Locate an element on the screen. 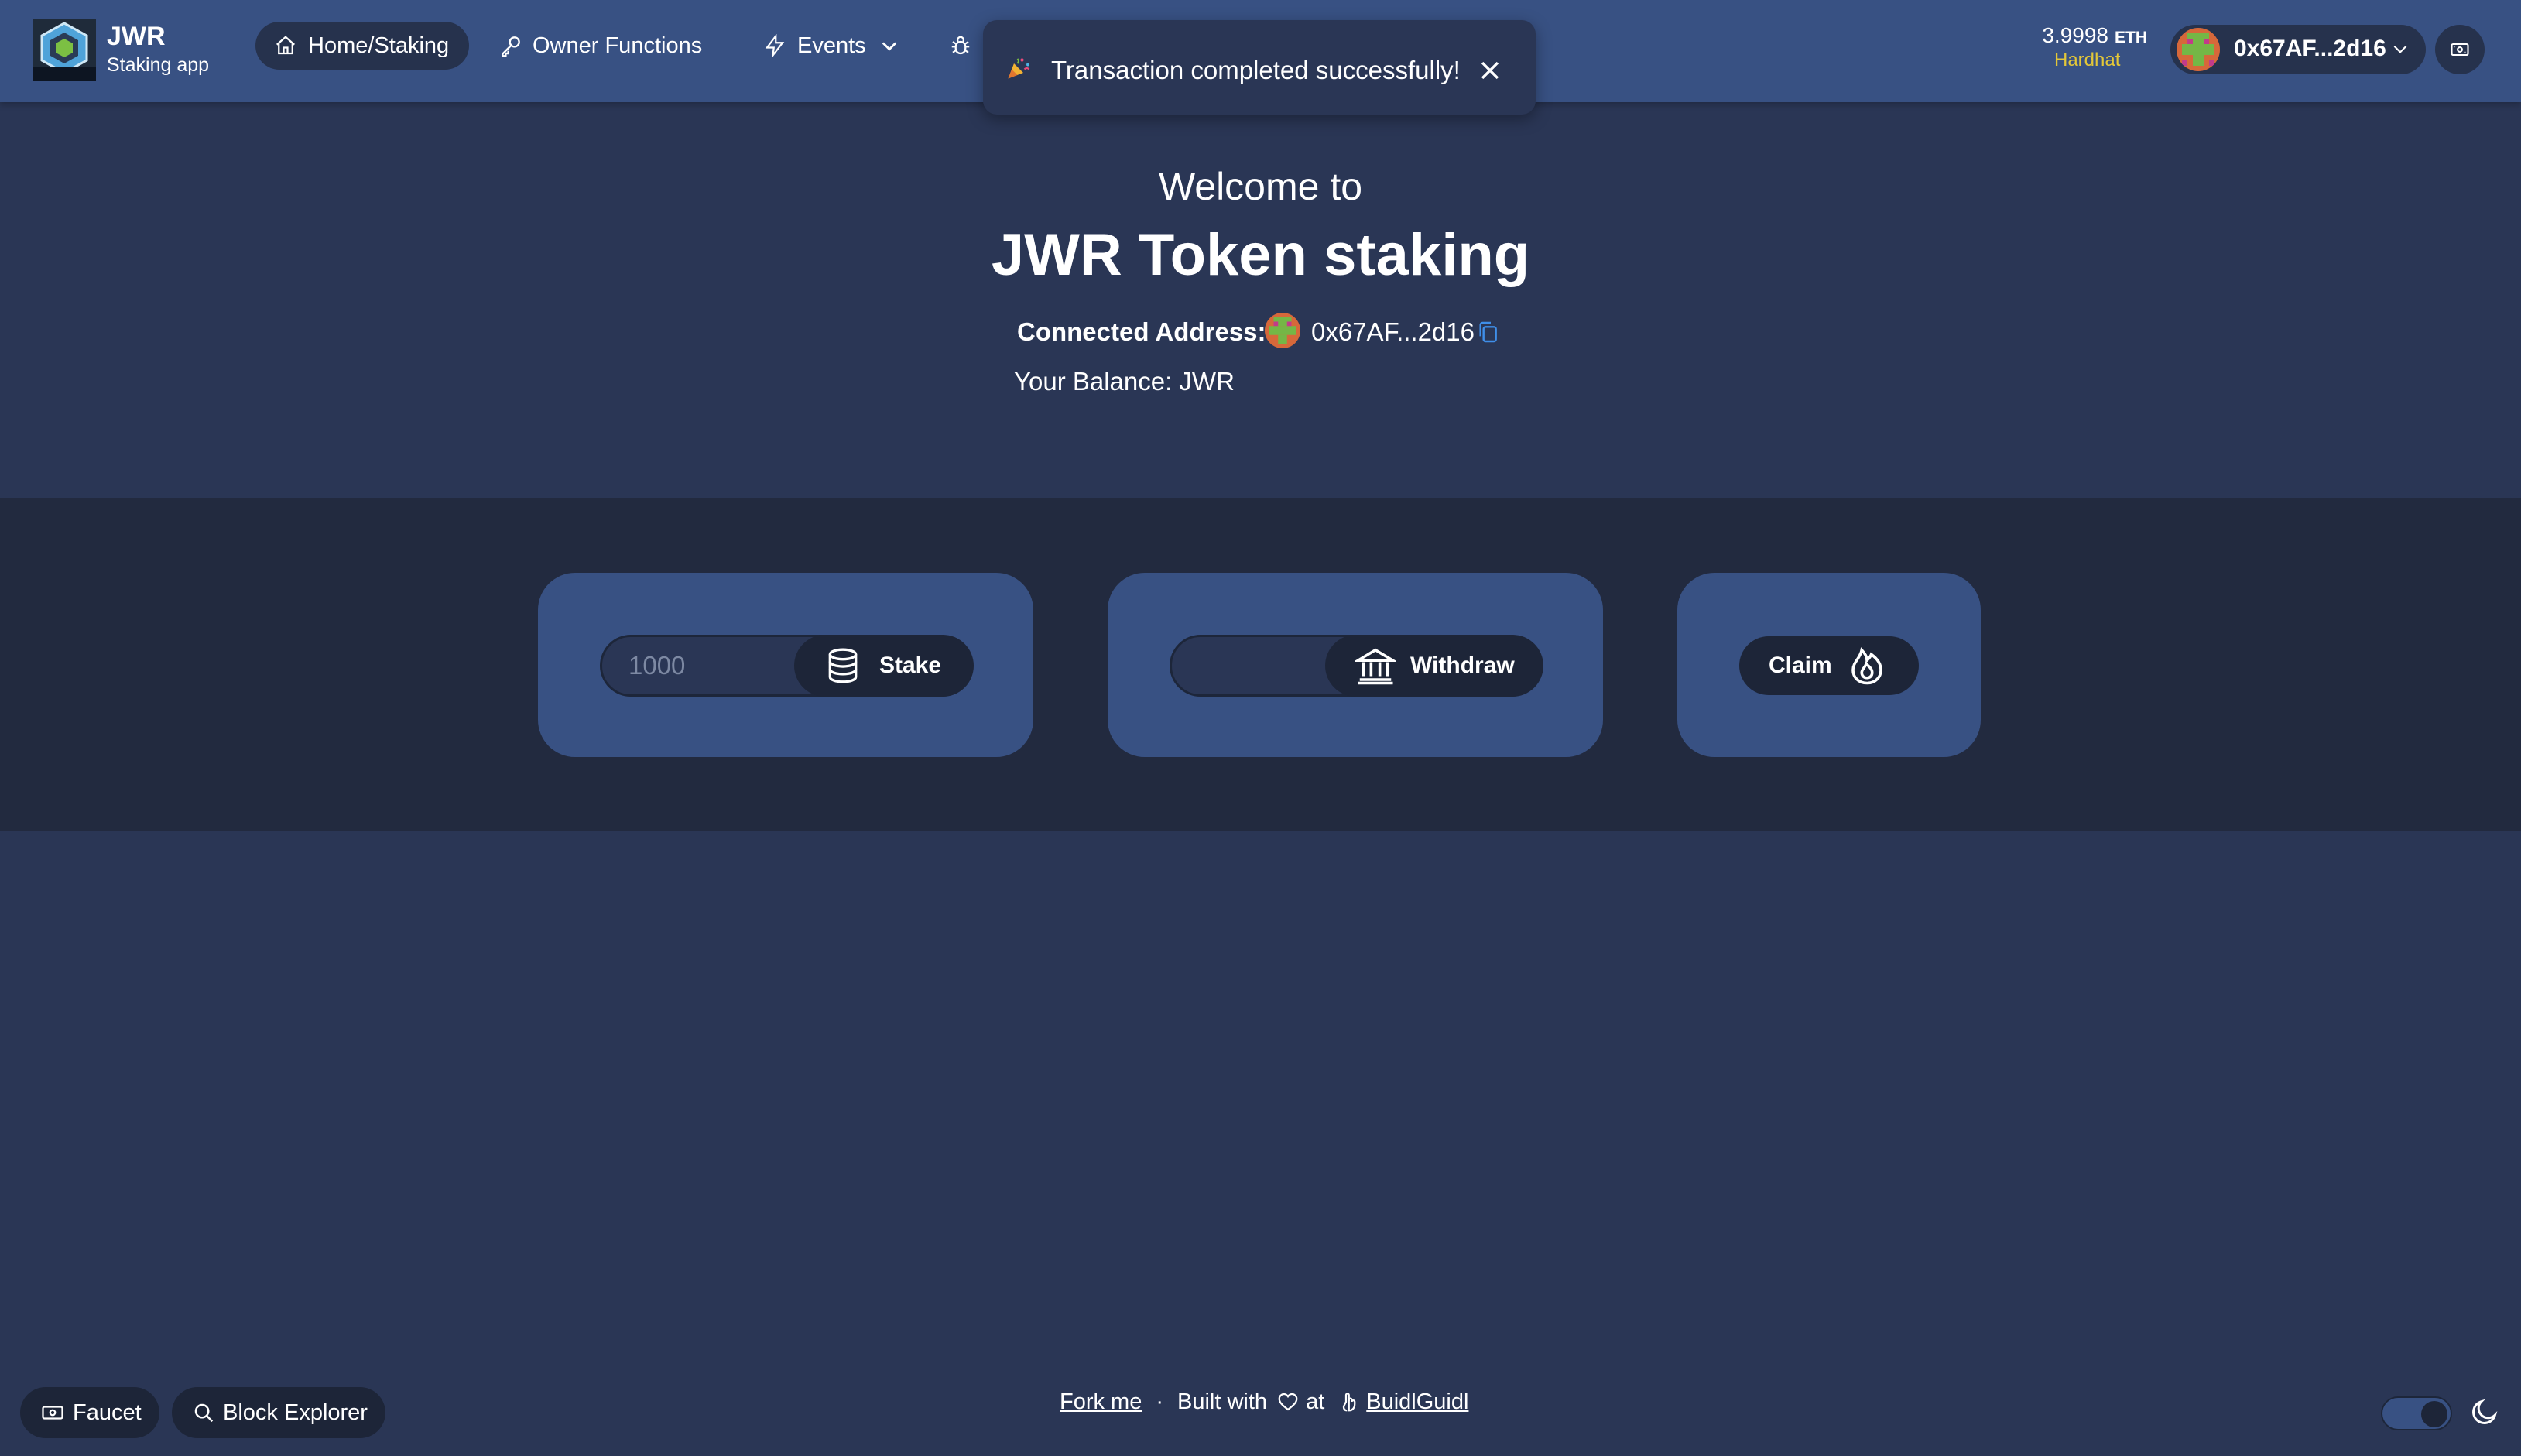 This screenshot has height=1456, width=2521. heart-icon is located at coordinates (1288, 1402).